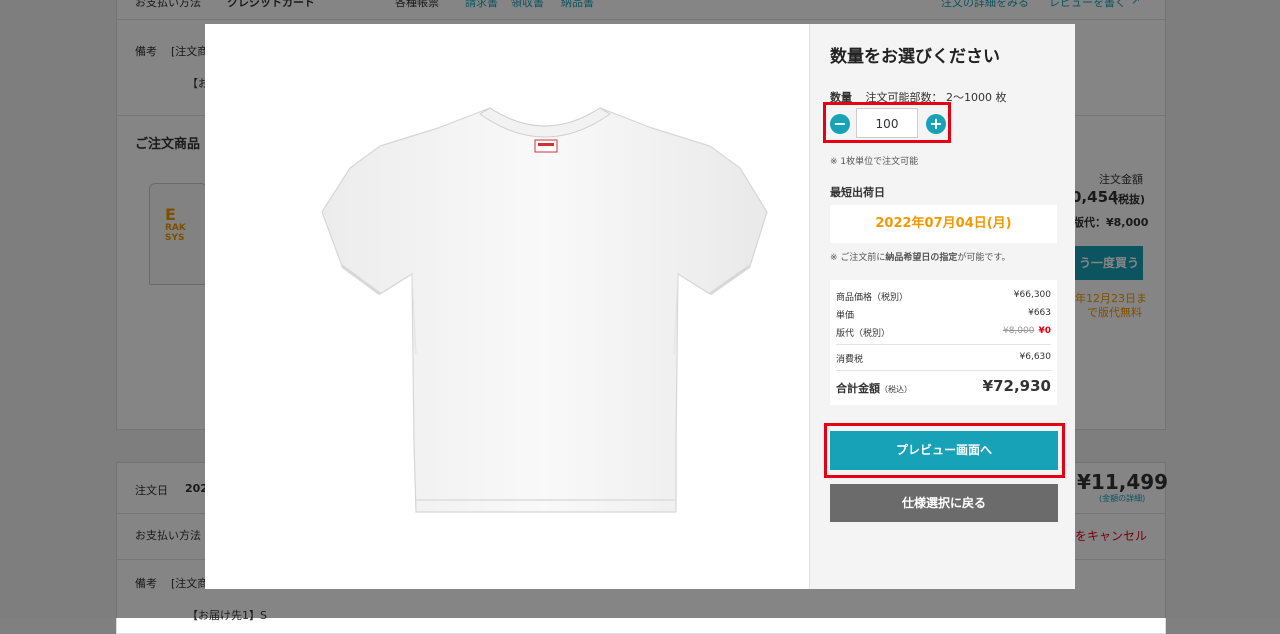 The width and height of the screenshot is (1280, 634). What do you see at coordinates (984, 258) in the screenshot?
I see `delivery-note-suffix: が可能です。` at bounding box center [984, 258].